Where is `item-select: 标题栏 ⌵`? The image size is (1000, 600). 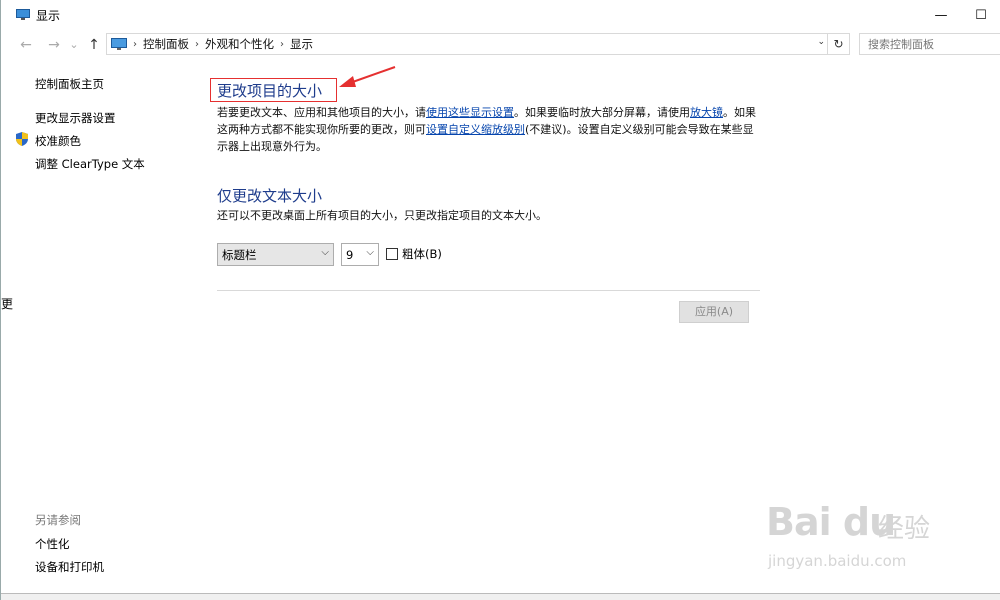 item-select: 标题栏 ⌵ is located at coordinates (275, 254).